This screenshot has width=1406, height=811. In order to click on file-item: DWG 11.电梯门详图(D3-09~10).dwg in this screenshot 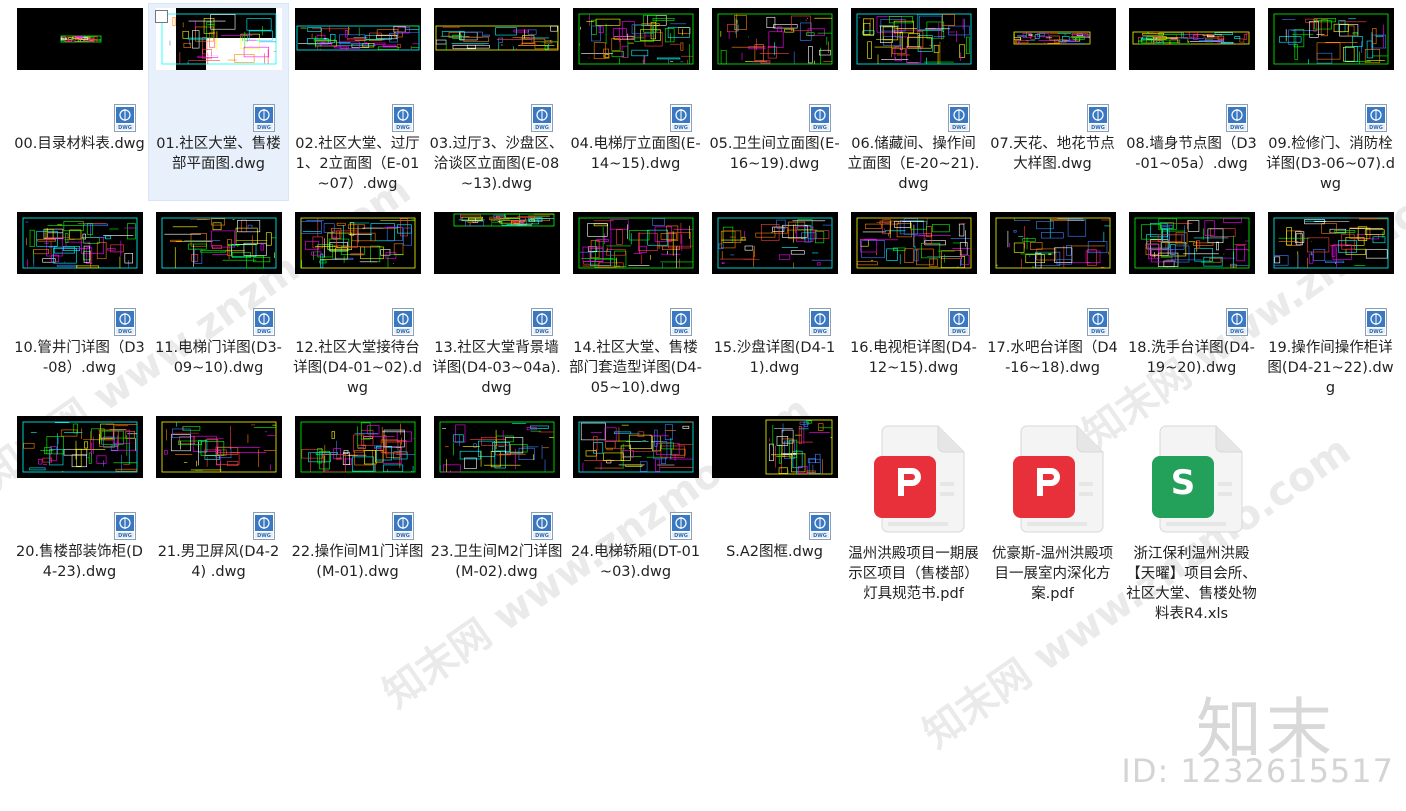, I will do `click(218, 306)`.